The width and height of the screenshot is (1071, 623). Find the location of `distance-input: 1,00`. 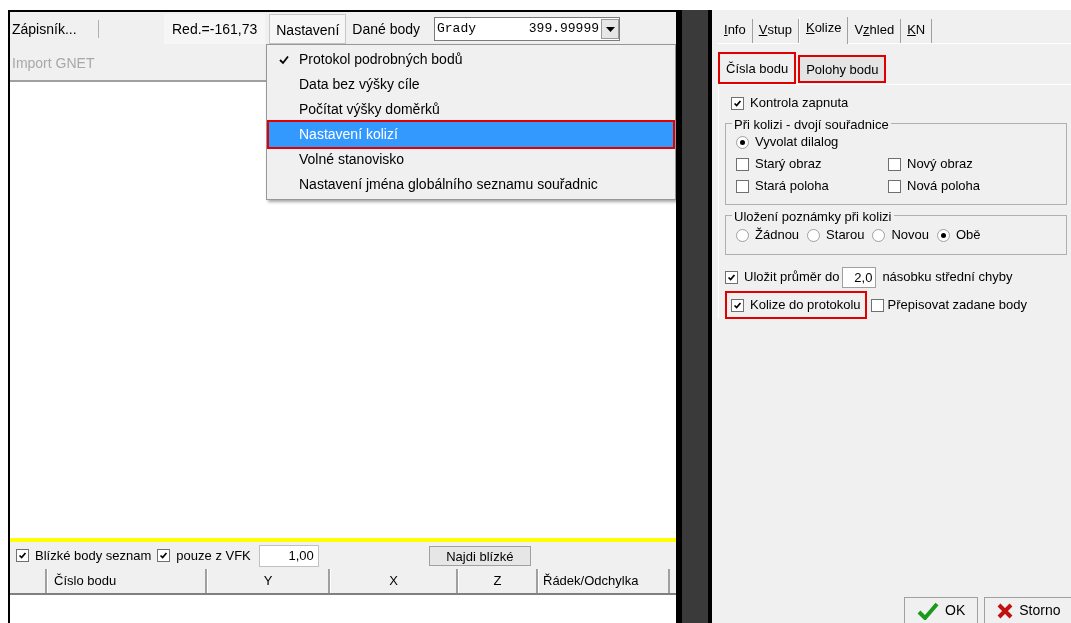

distance-input: 1,00 is located at coordinates (288, 555).